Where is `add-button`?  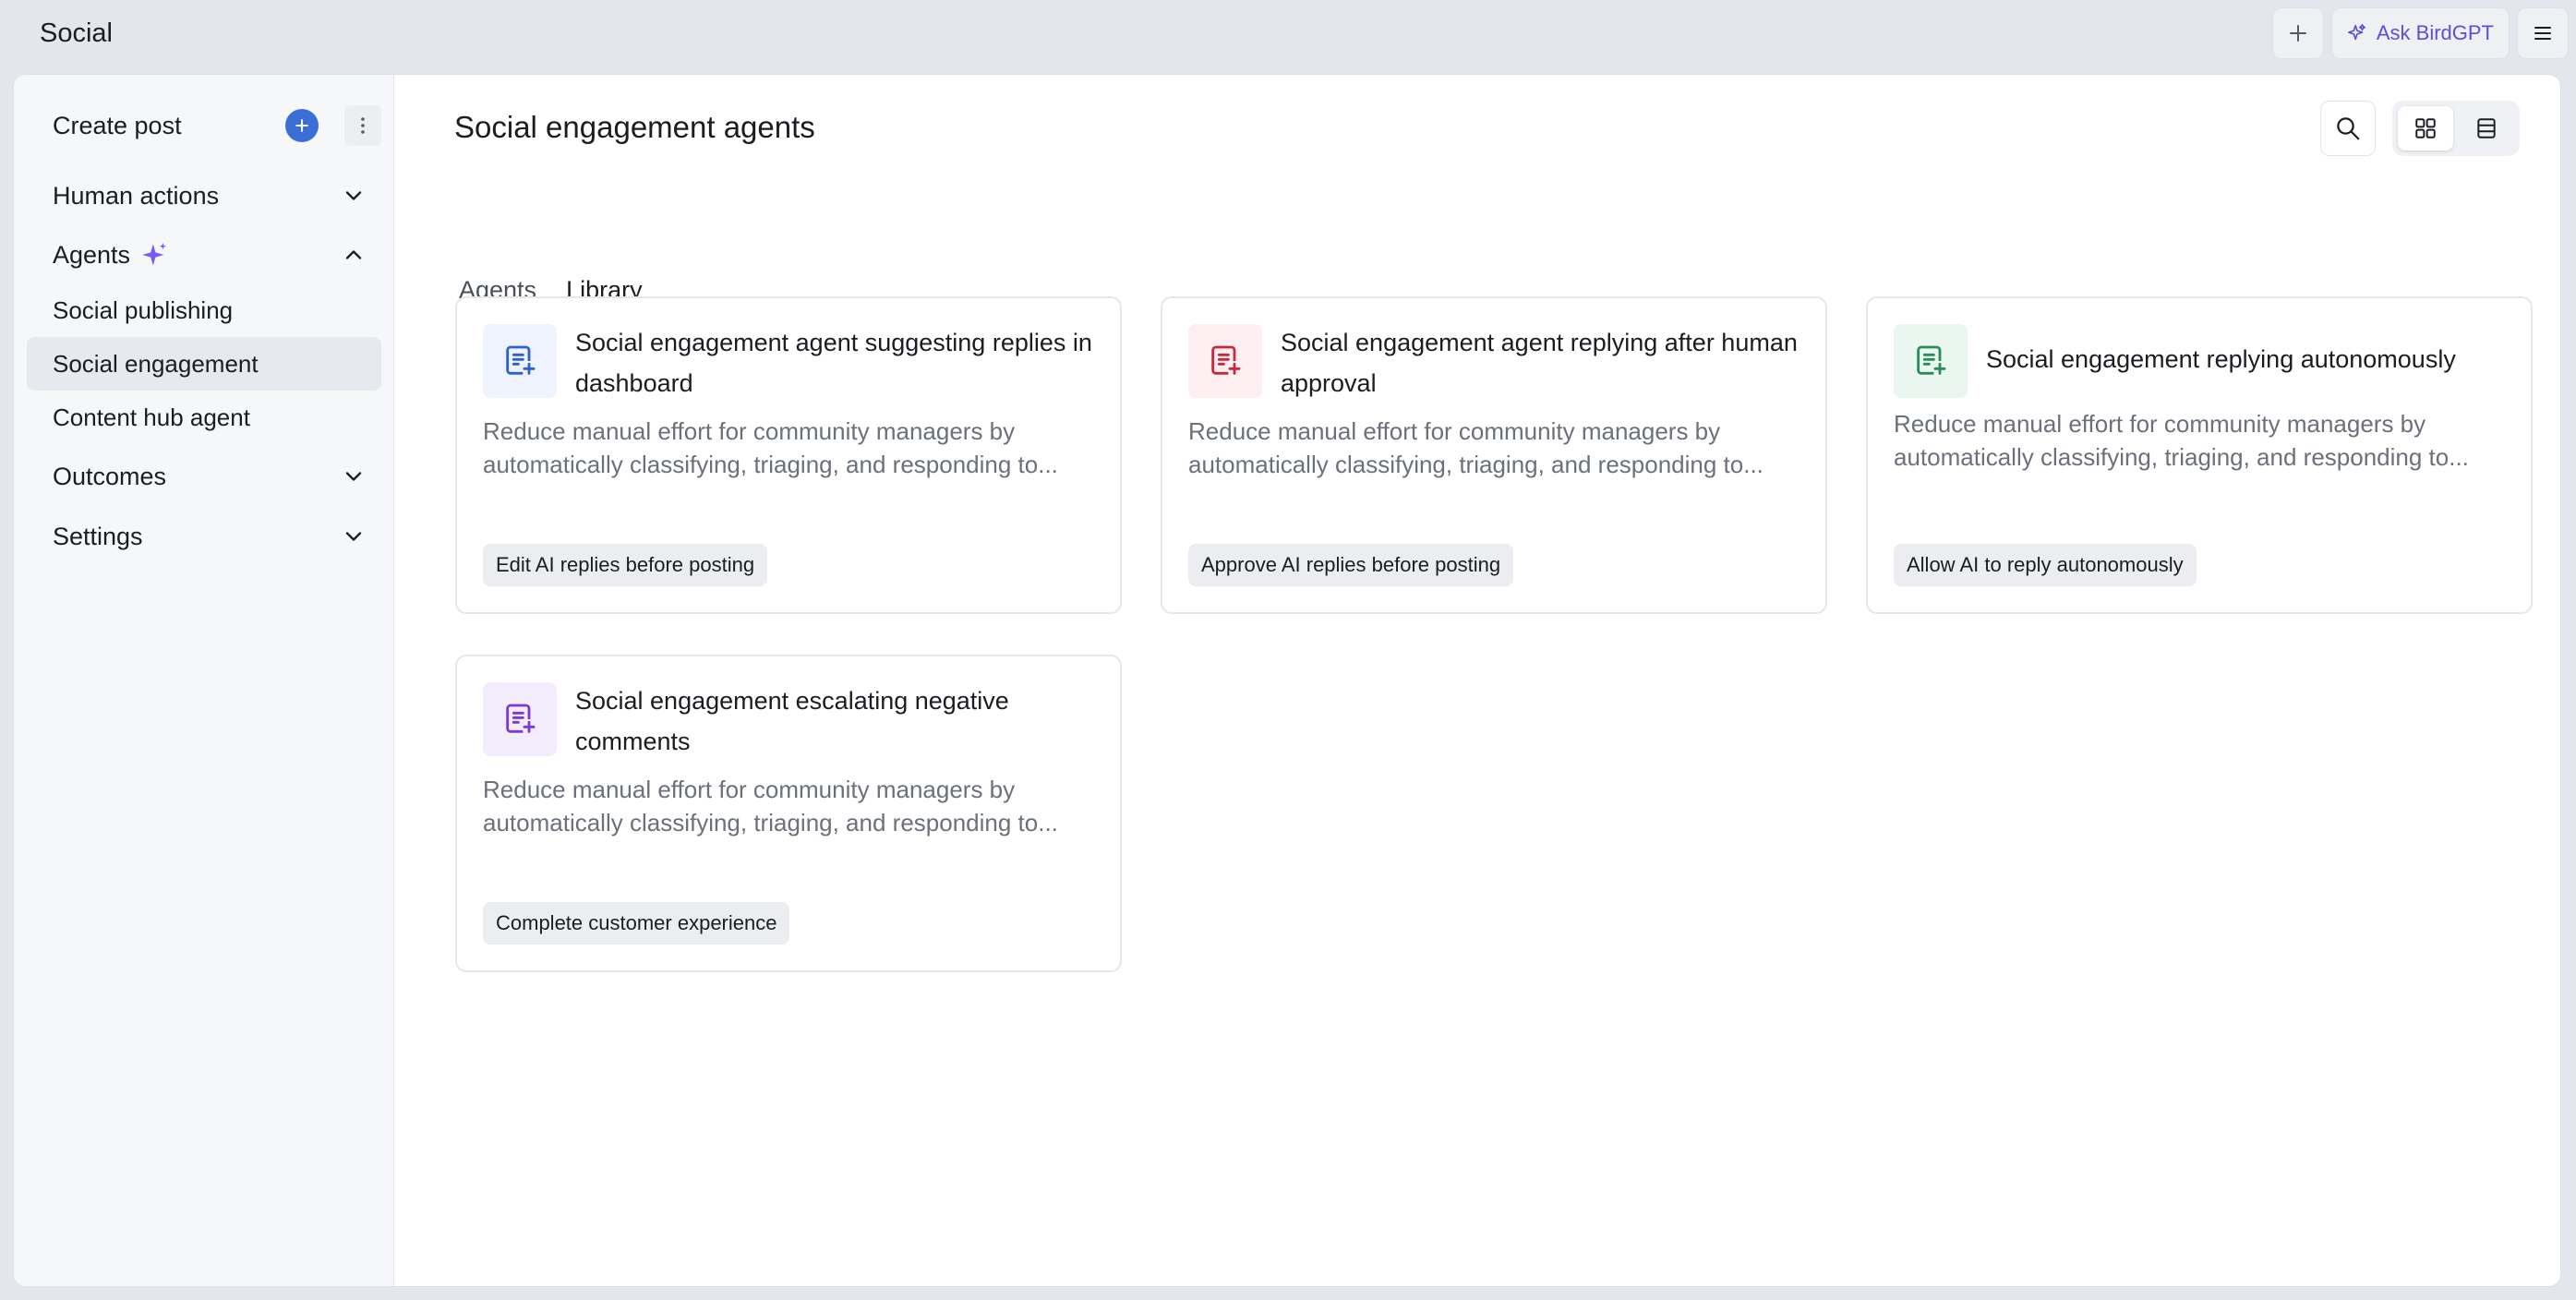 add-button is located at coordinates (2297, 33).